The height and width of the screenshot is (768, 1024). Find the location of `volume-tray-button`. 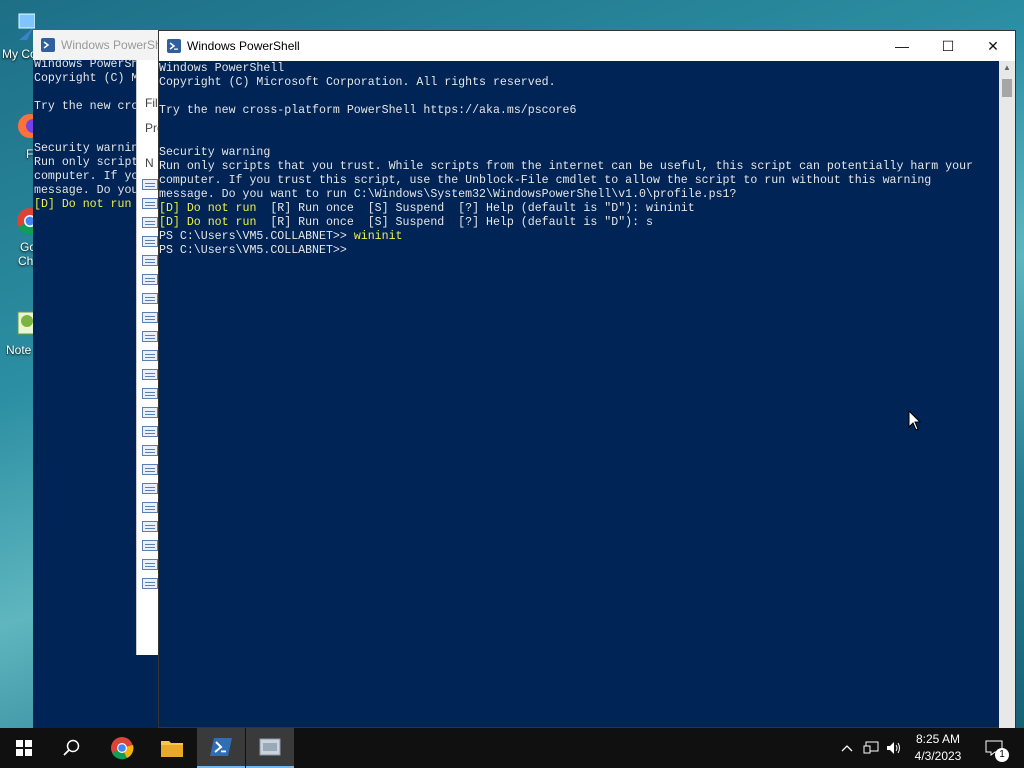

volume-tray-button is located at coordinates (894, 748).